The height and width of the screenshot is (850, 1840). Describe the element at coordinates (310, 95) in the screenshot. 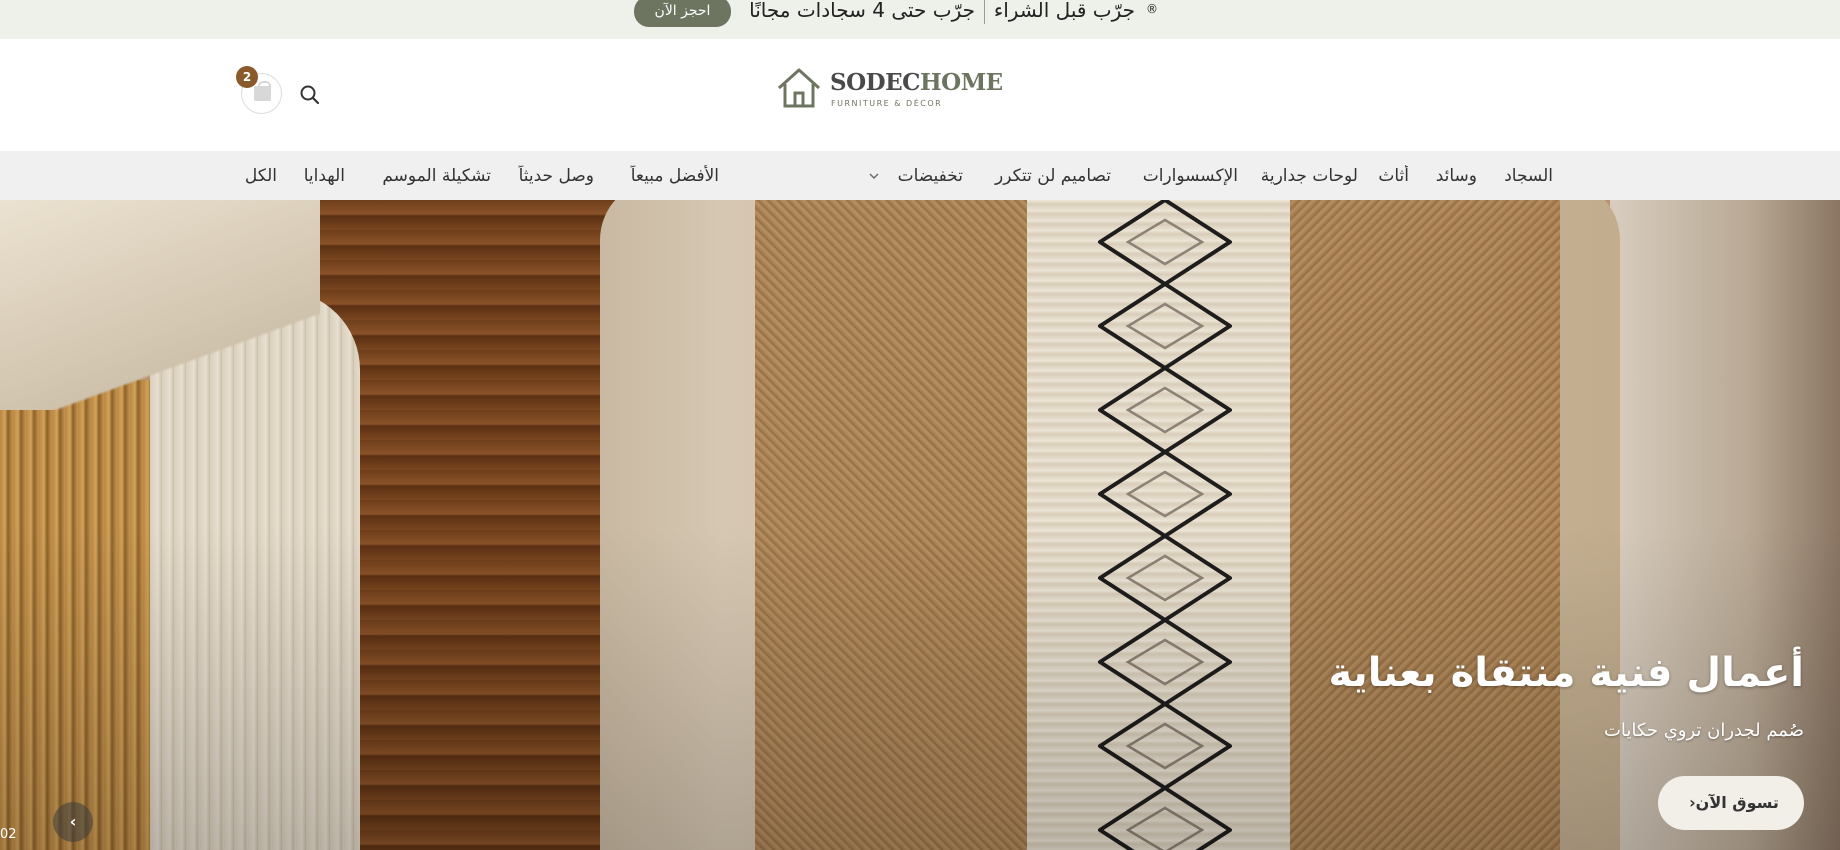

I see `search-icon` at that location.